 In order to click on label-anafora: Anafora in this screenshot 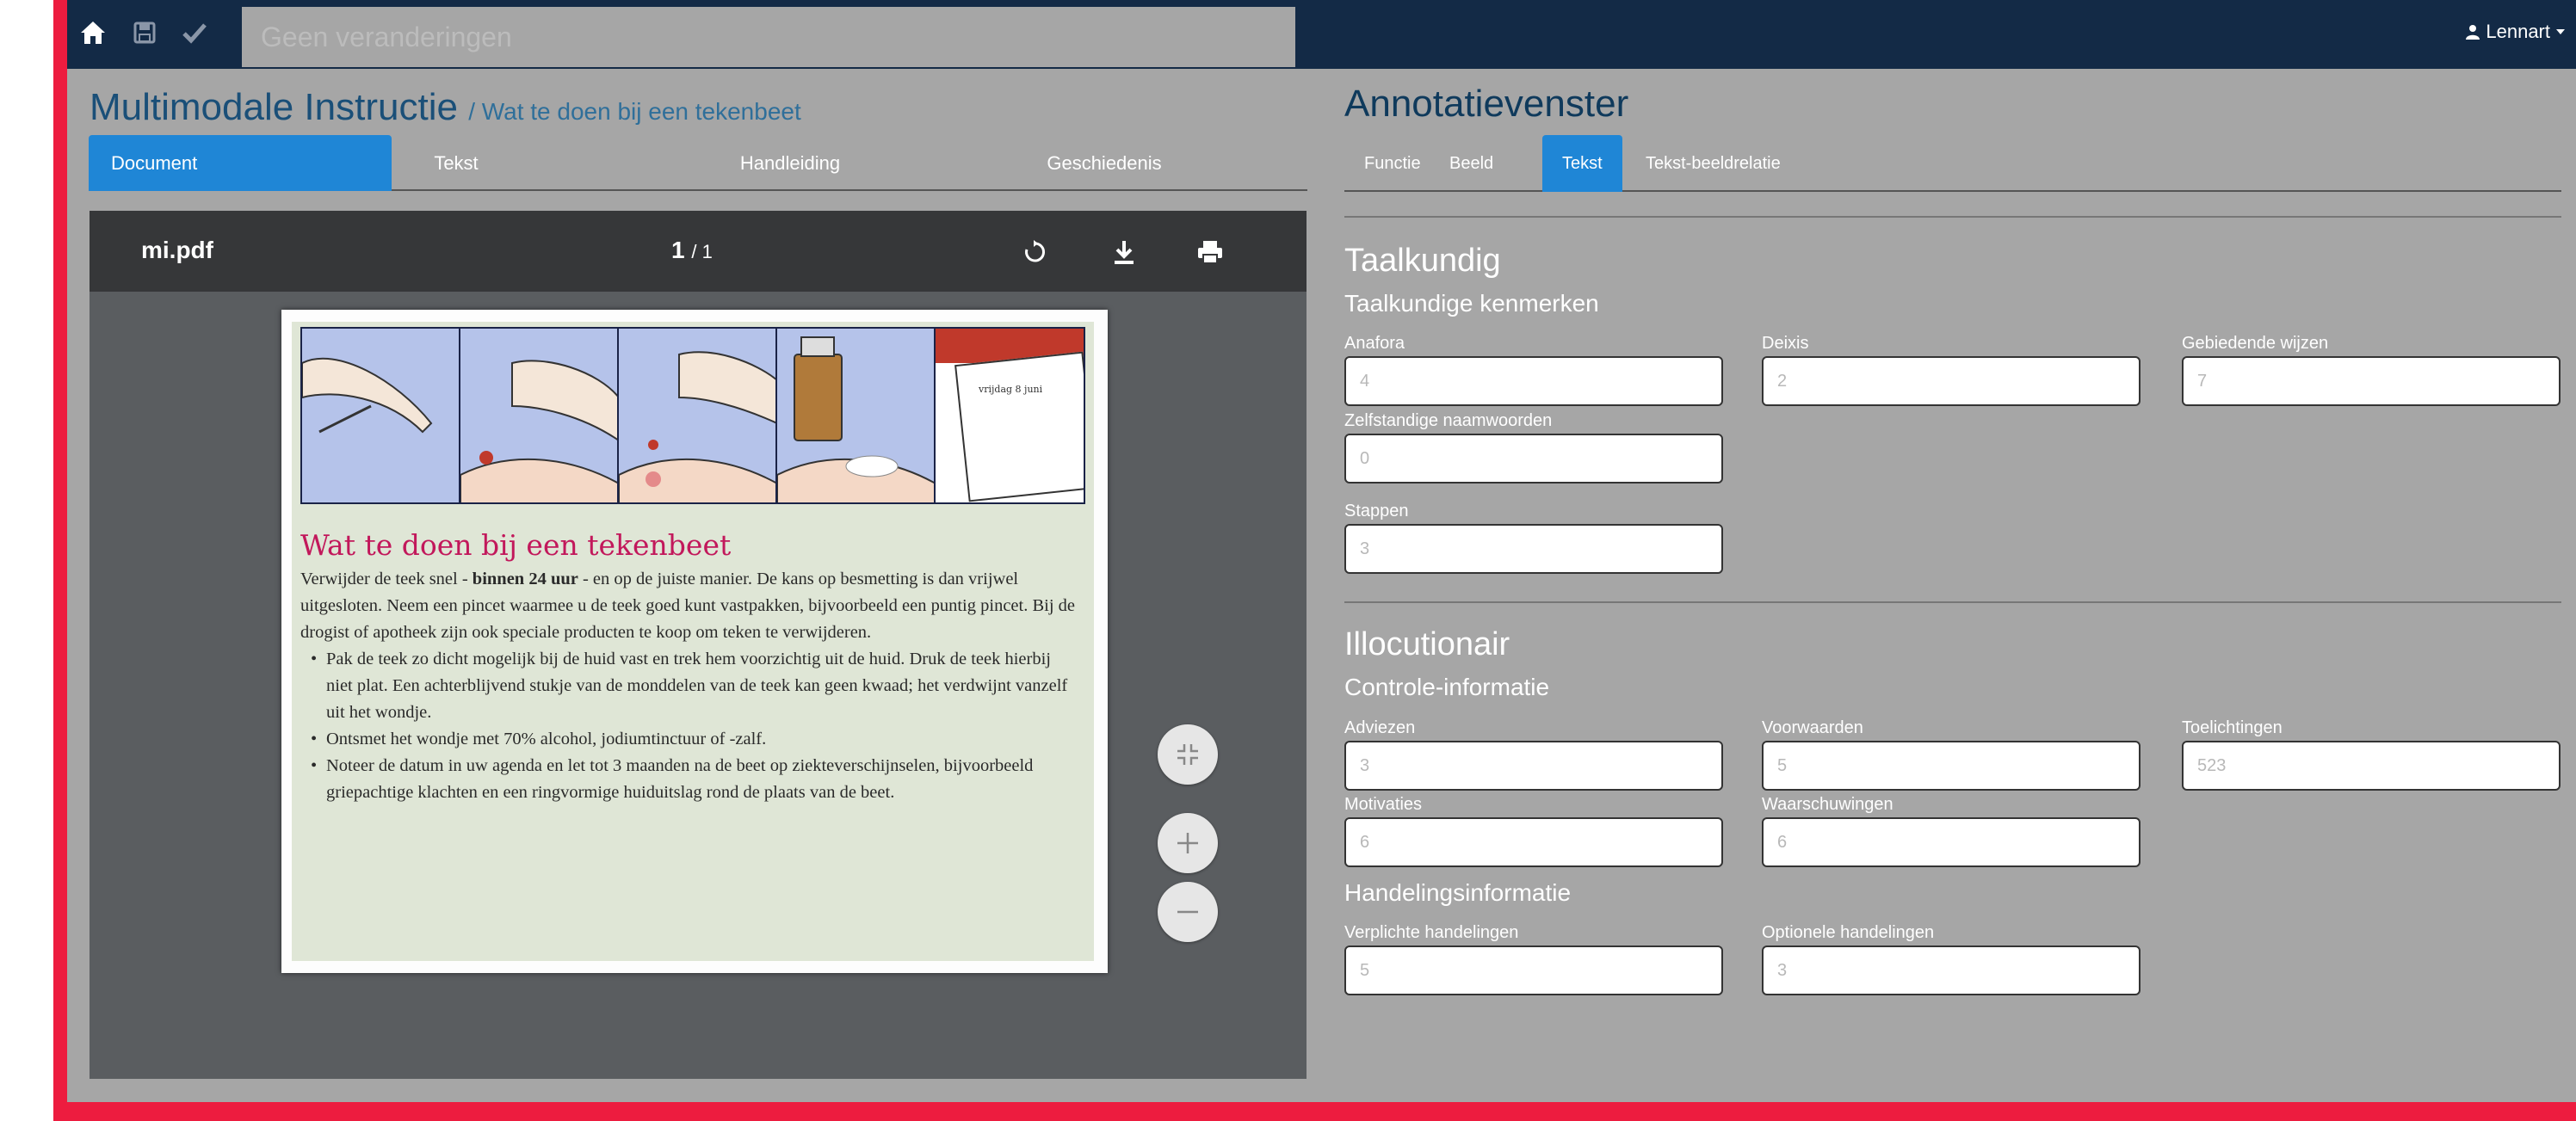, I will do `click(1374, 343)`.